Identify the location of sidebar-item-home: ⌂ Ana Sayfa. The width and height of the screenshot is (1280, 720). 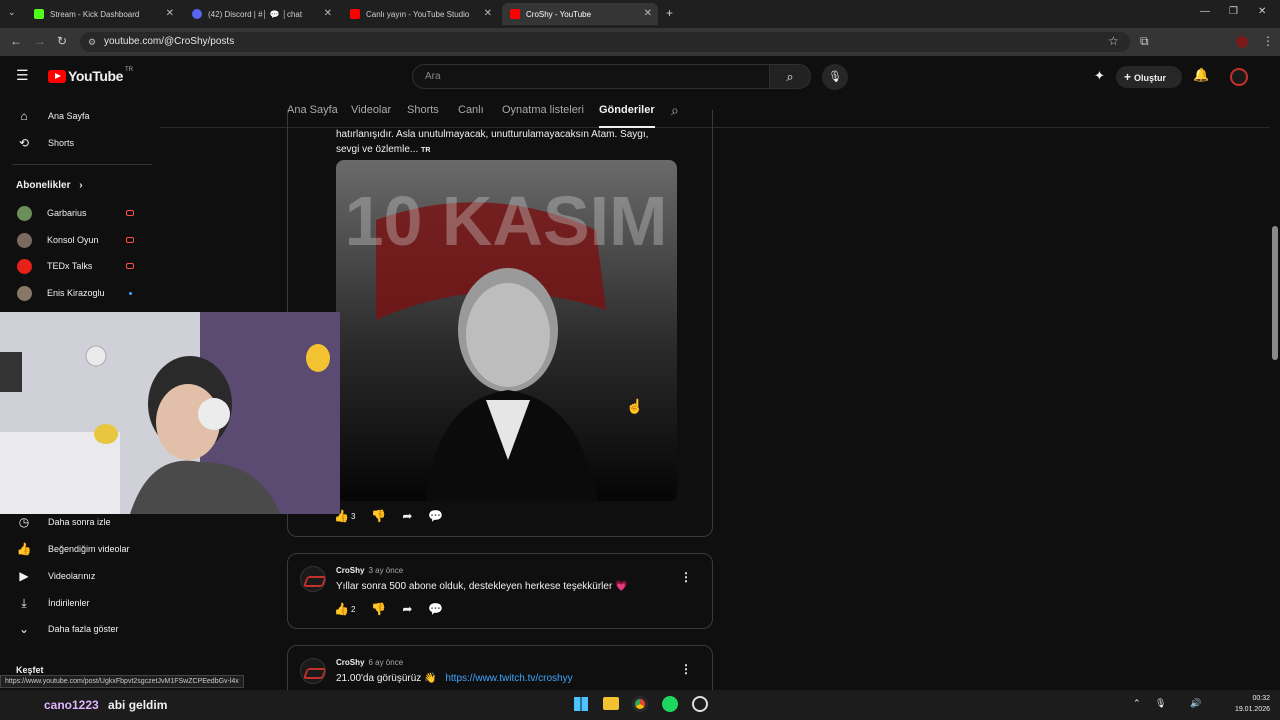
(76, 116).